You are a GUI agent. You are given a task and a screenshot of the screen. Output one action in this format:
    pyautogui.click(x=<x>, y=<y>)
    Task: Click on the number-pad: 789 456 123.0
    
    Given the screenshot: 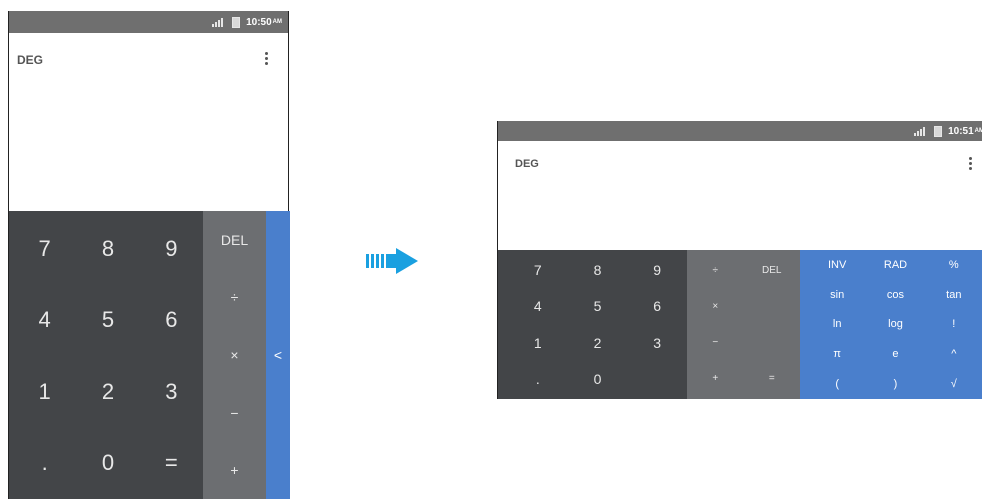 What is the action you would take?
    pyautogui.click(x=592, y=324)
    